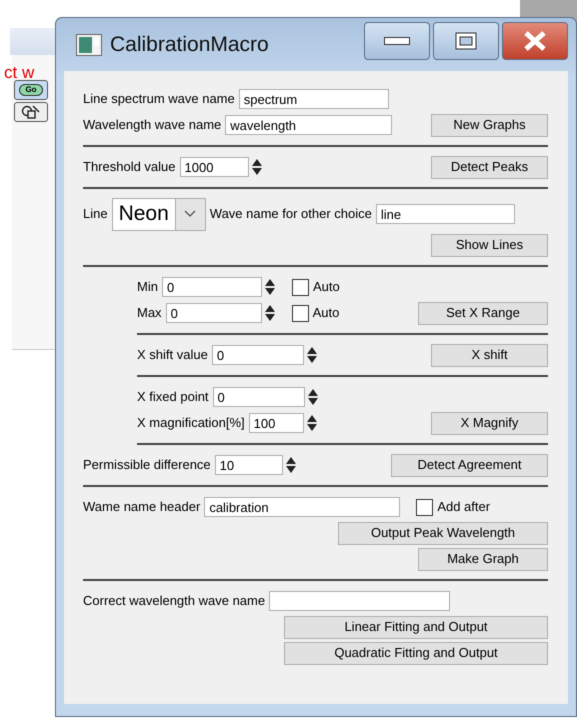 The image size is (577, 718). What do you see at coordinates (443, 533) in the screenshot?
I see `action-button: Output Peak Wavelength` at bounding box center [443, 533].